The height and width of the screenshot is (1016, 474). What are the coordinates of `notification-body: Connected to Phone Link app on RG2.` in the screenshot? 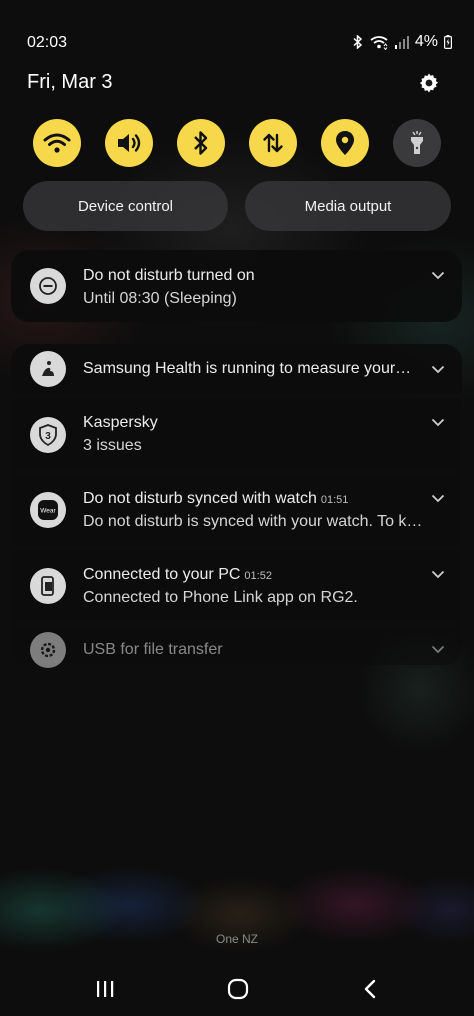 It's located at (220, 597).